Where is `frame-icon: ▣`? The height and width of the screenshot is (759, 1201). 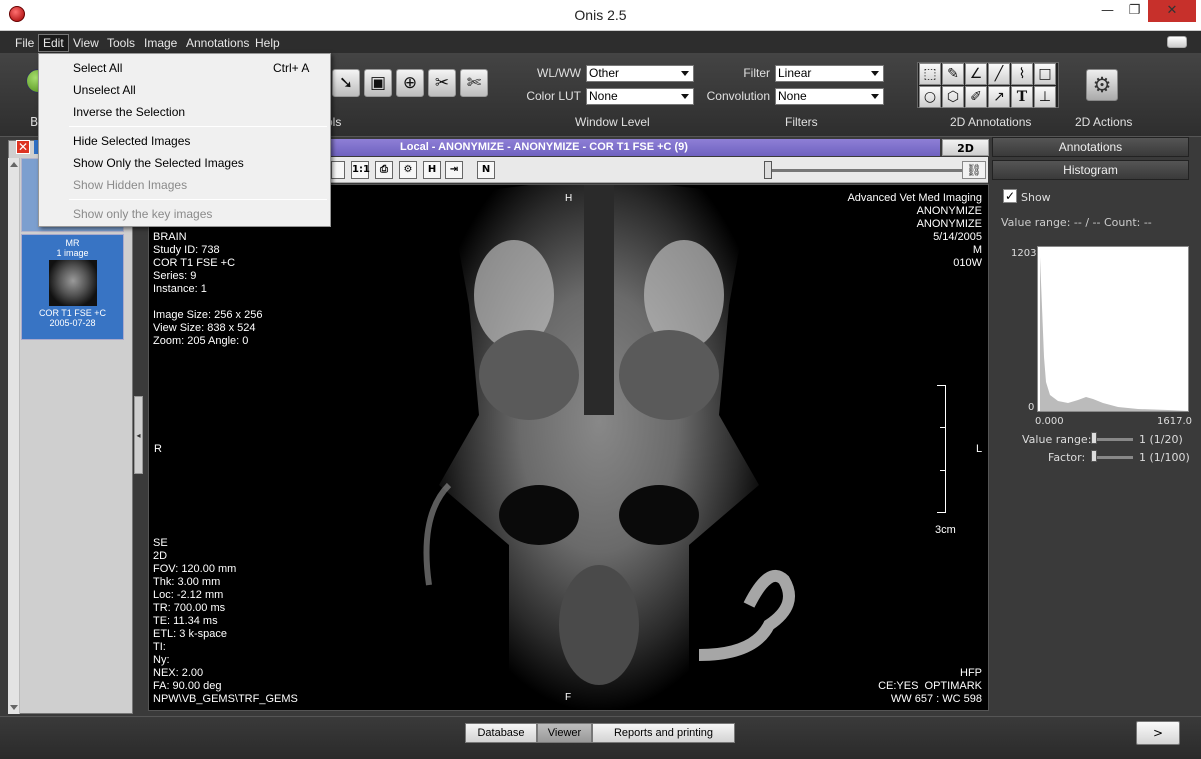 frame-icon: ▣ is located at coordinates (378, 83).